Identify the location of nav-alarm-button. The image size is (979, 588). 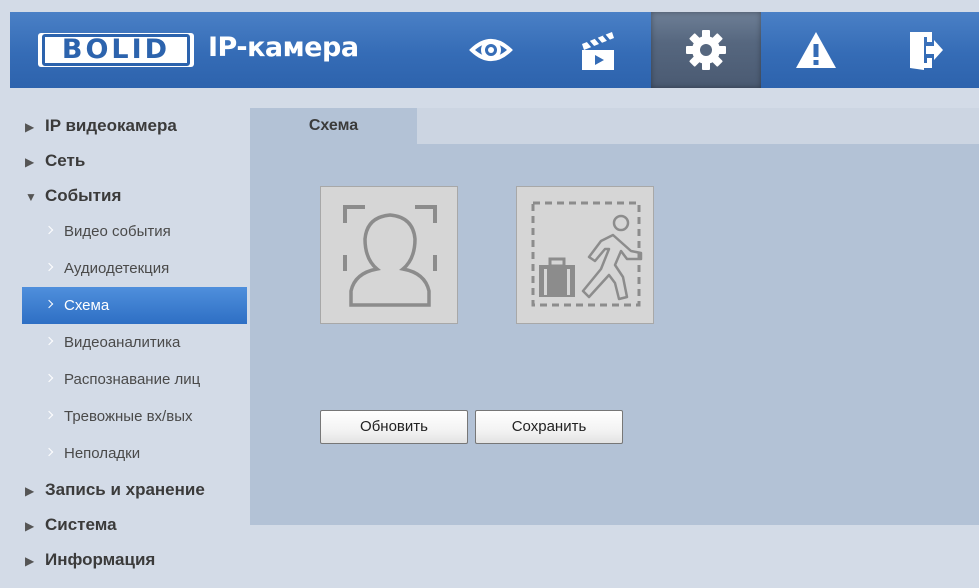
(816, 50).